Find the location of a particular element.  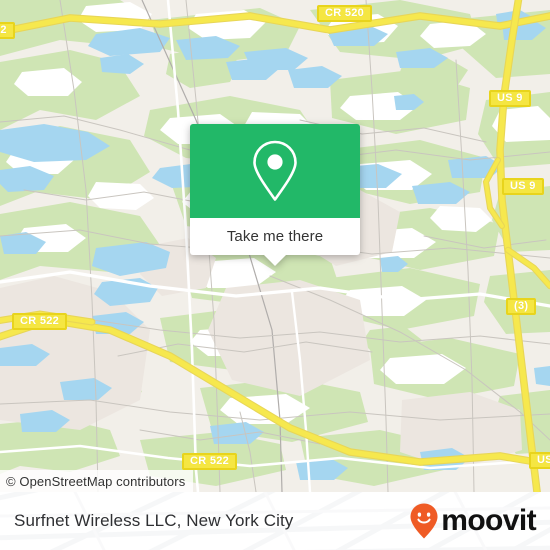

moovit-smiley-pin-icon is located at coordinates (424, 521).